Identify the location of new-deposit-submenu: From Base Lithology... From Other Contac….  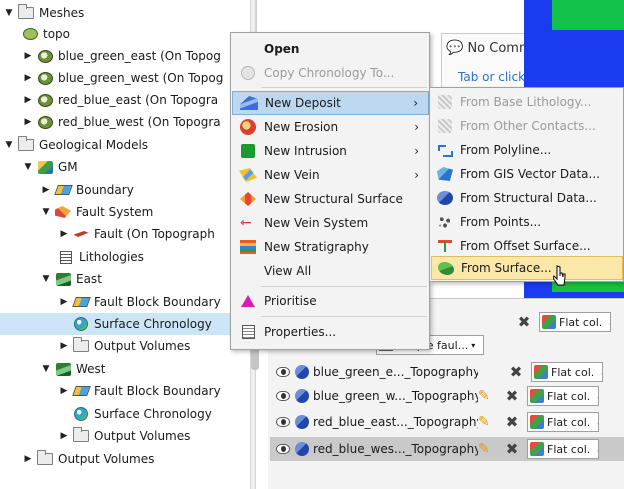
(526, 184).